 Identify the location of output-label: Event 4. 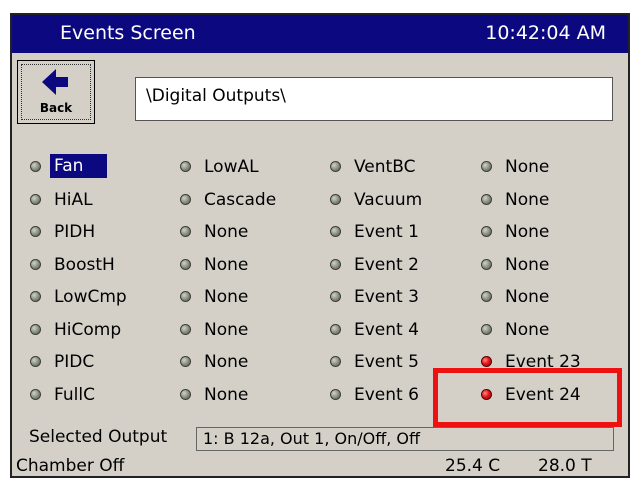
(386, 330).